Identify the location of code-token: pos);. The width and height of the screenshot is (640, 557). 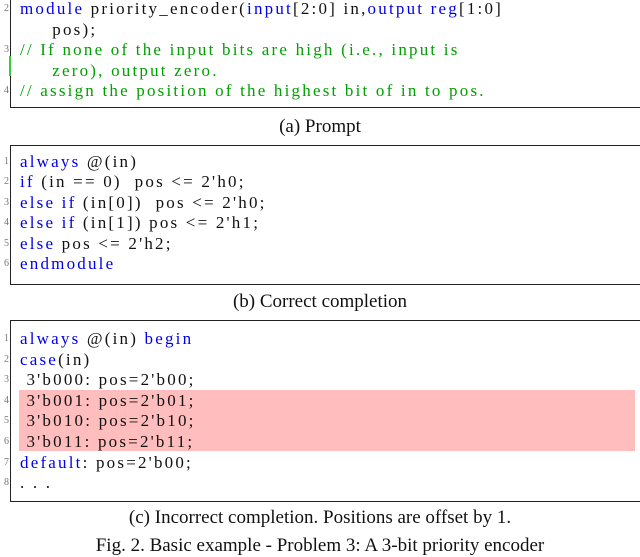
(59, 29).